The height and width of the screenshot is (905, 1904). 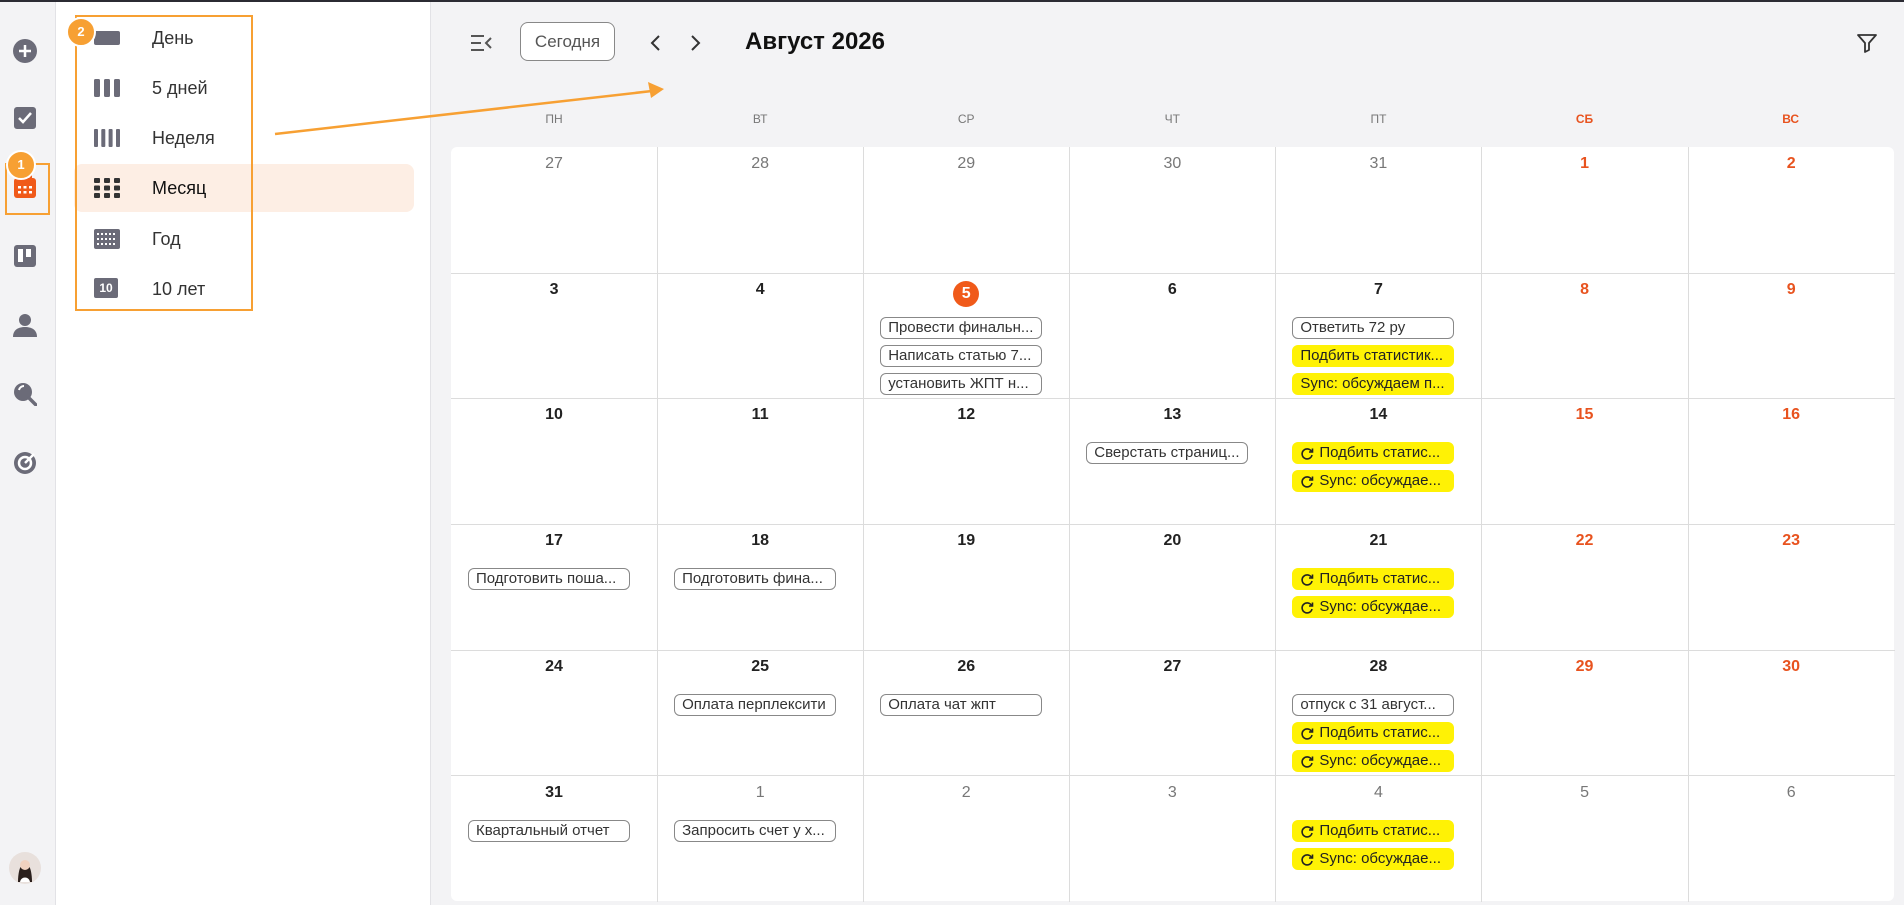 What do you see at coordinates (1791, 336) in the screenshot?
I see `day-cell: 9` at bounding box center [1791, 336].